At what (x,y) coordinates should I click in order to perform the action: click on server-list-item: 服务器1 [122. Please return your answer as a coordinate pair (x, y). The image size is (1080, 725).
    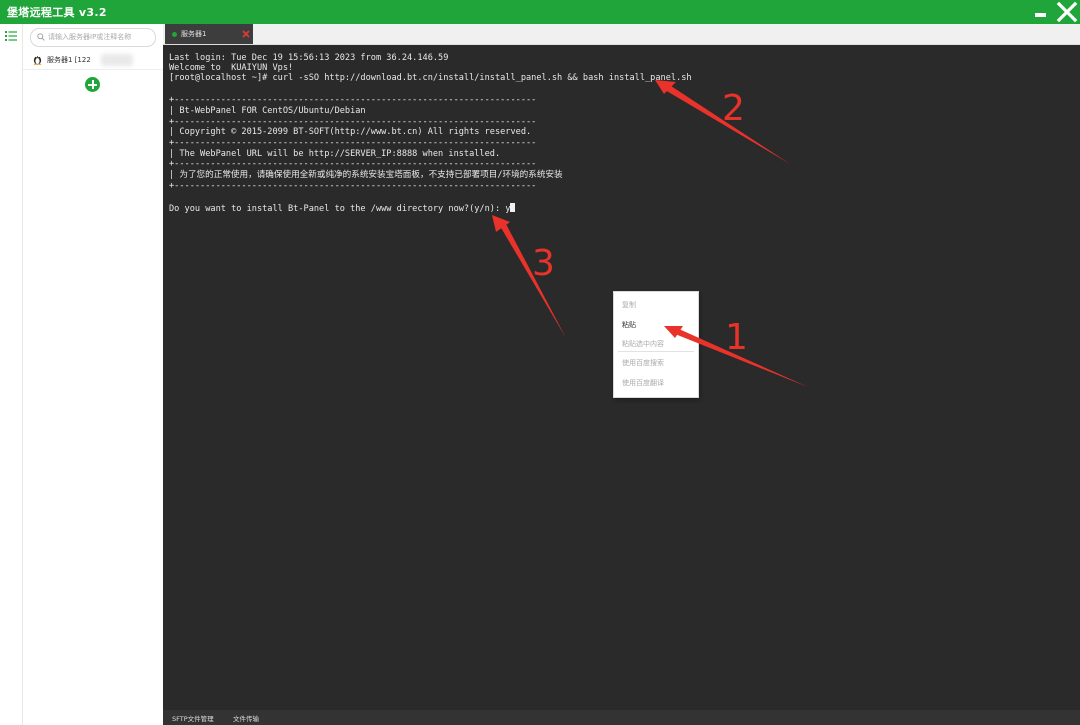
    Looking at the image, I should click on (93, 60).